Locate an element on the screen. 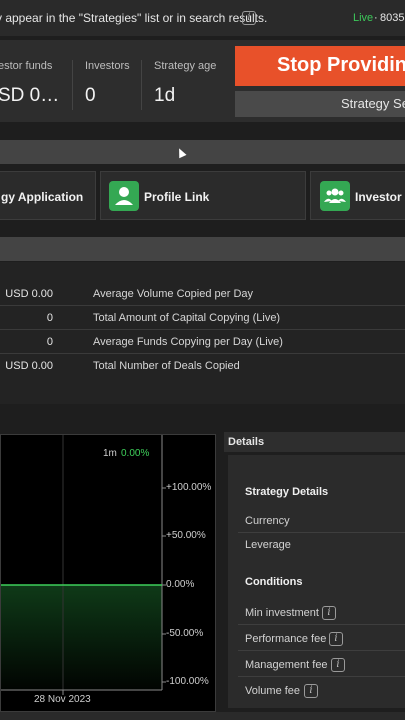 The height and width of the screenshot is (720, 405). detail-label: Performance fee is located at coordinates (286, 639).